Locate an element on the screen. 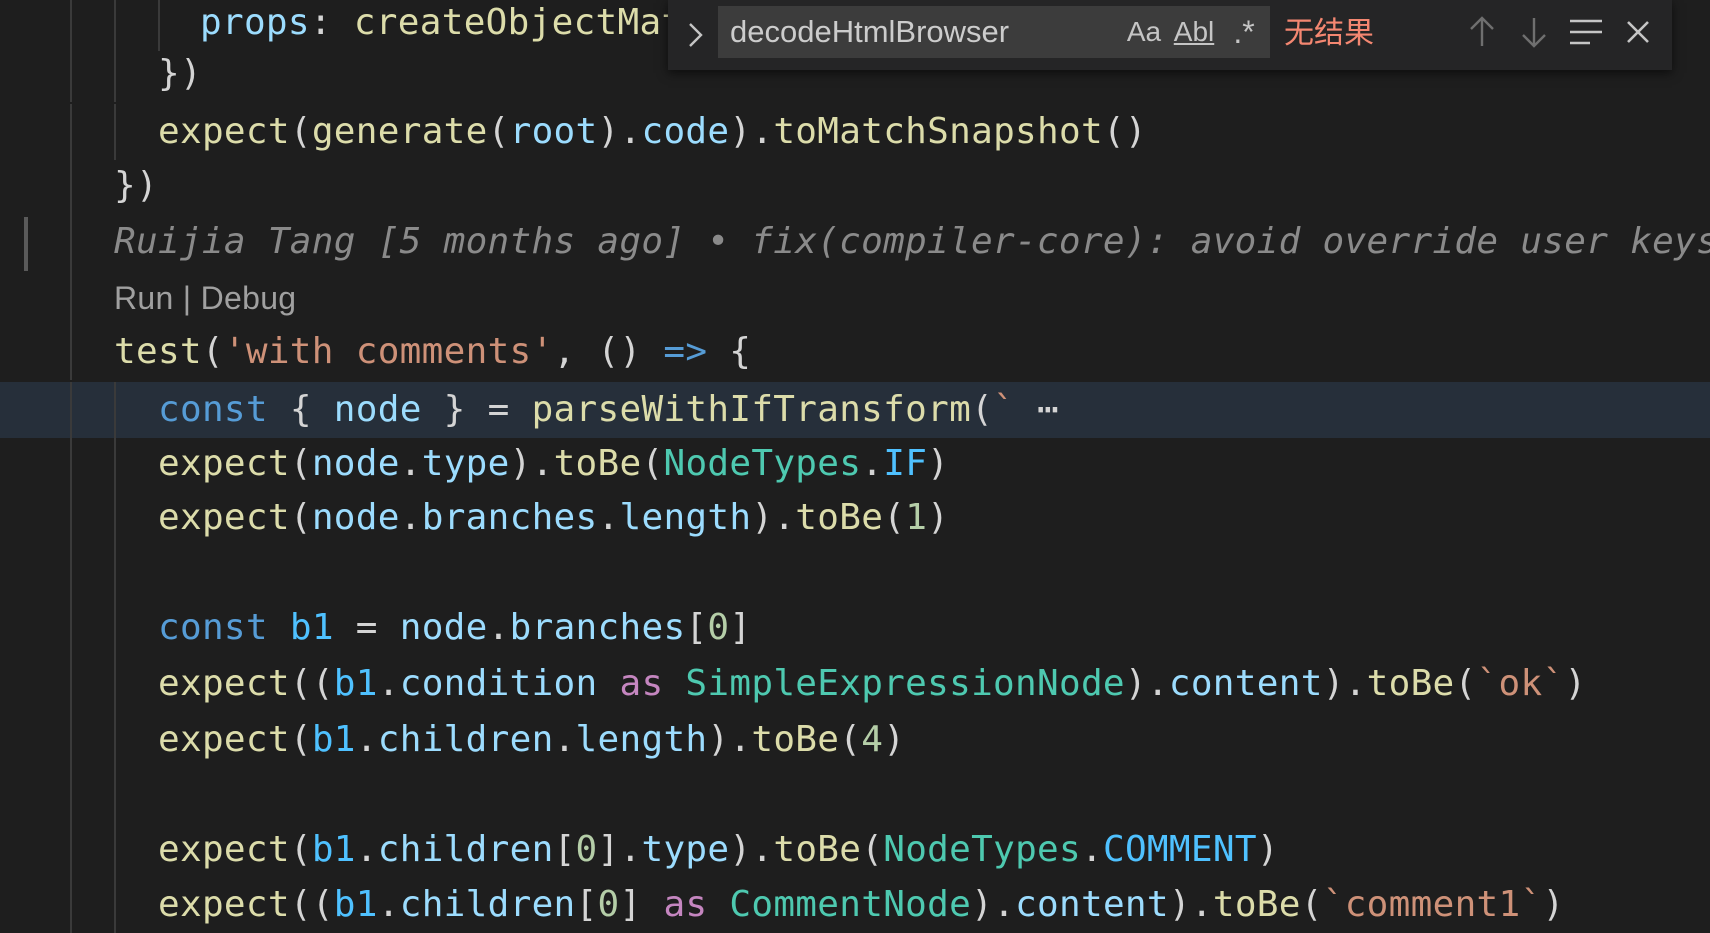  match-whole-word-toggle: Abl is located at coordinates (1194, 32).